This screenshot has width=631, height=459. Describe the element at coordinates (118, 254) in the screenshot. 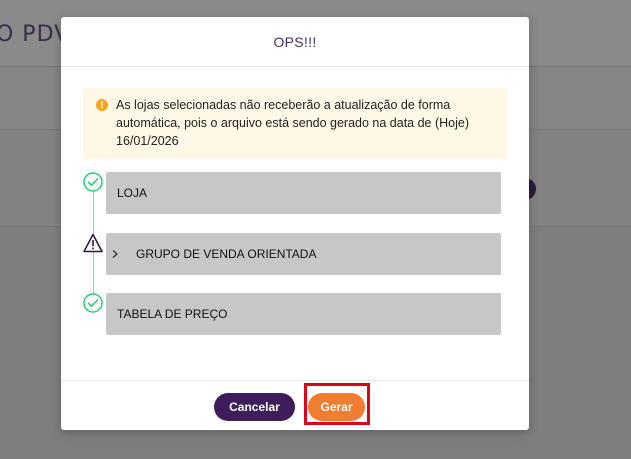

I see `chevron-right-icon` at that location.